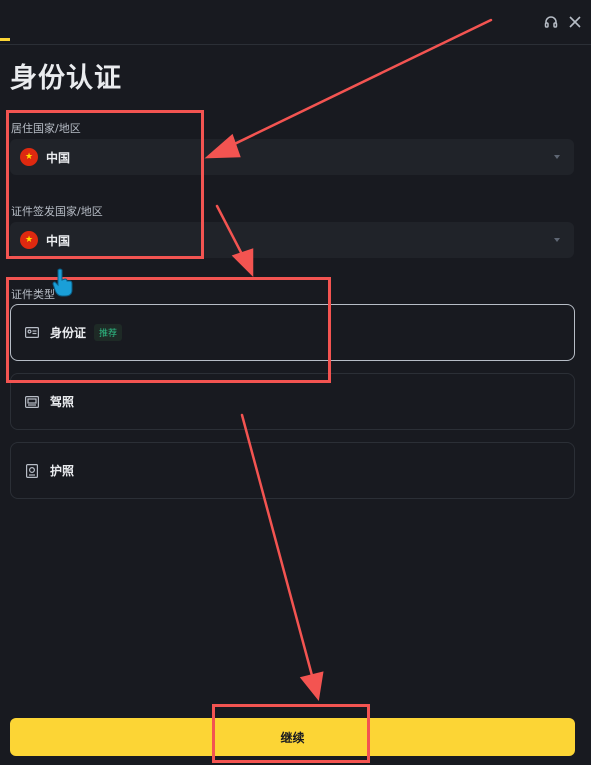 Image resolution: width=591 pixels, height=765 pixels. Describe the element at coordinates (57, 211) in the screenshot. I see `issuing-country-label: 证件签发国家/地区` at that location.